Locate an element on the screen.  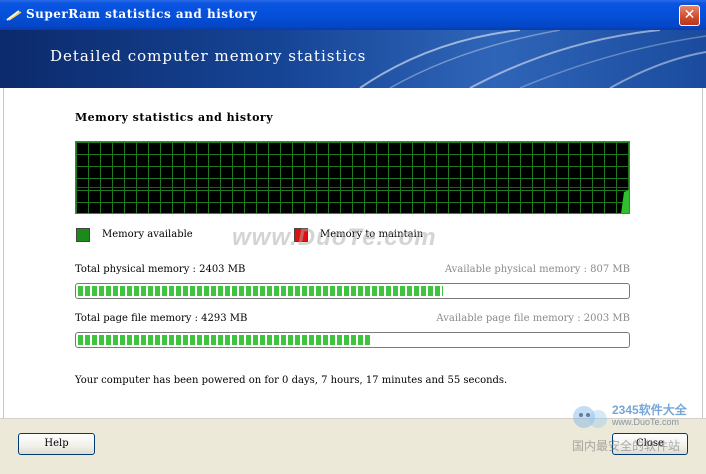
corner-watermark: 2345软件大全 www.DuoTe.com 国内最安全的软件站 is located at coordinates (635, 427).